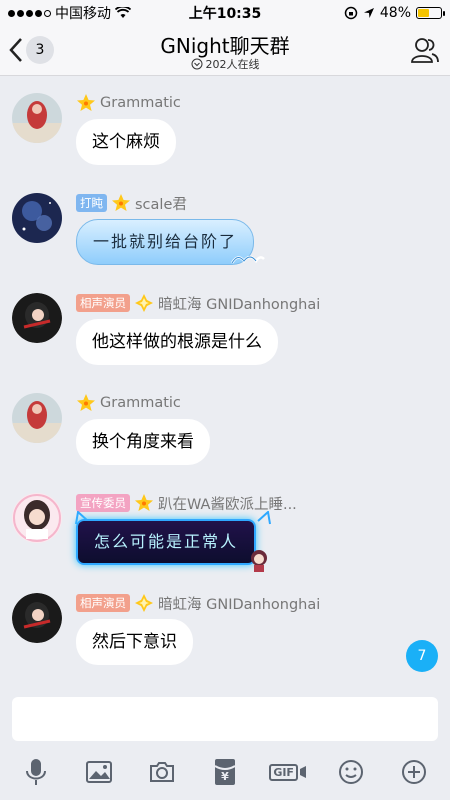 Image resolution: width=450 pixels, height=800 pixels. I want to click on microphone-button, so click(36, 772).